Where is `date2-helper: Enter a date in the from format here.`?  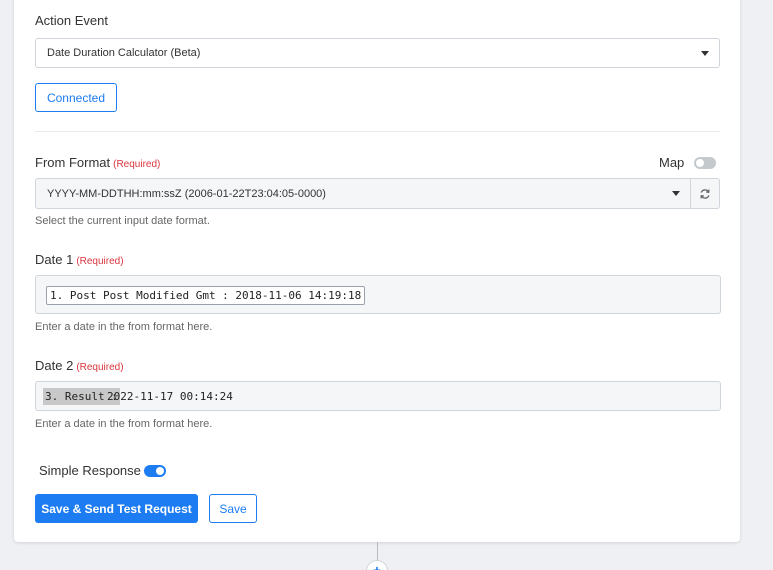 date2-helper: Enter a date in the from format here. is located at coordinates (124, 424).